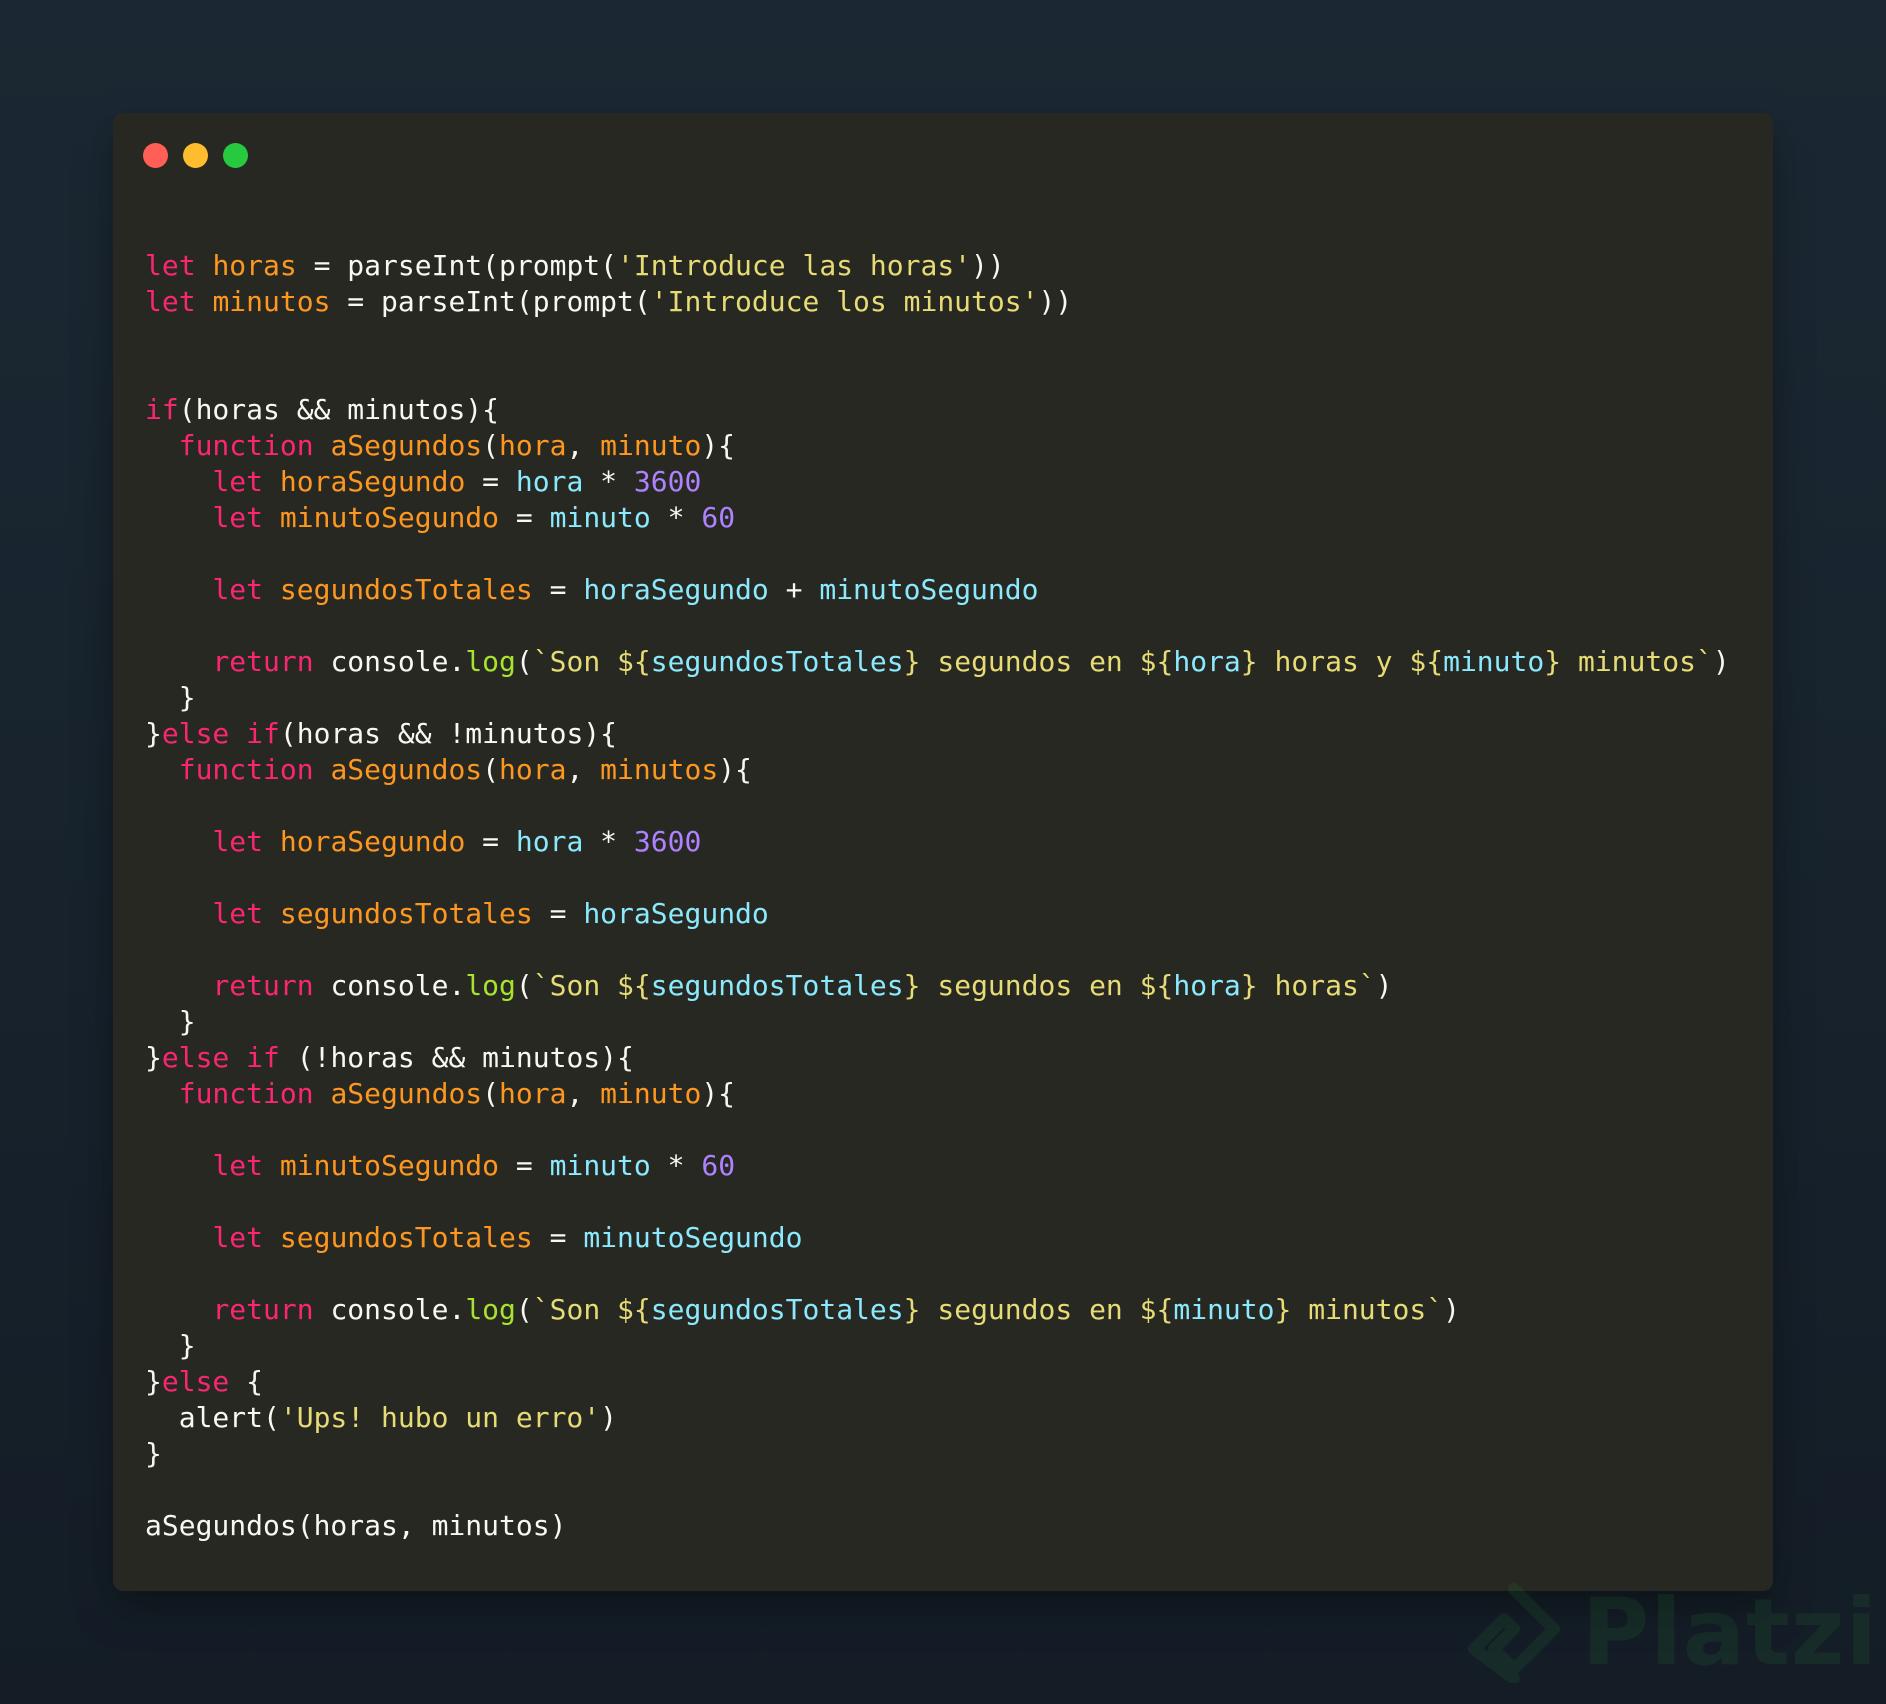  Describe the element at coordinates (937, 518) in the screenshot. I see `code-line: let minutoSegundo = minuto * 60` at that location.